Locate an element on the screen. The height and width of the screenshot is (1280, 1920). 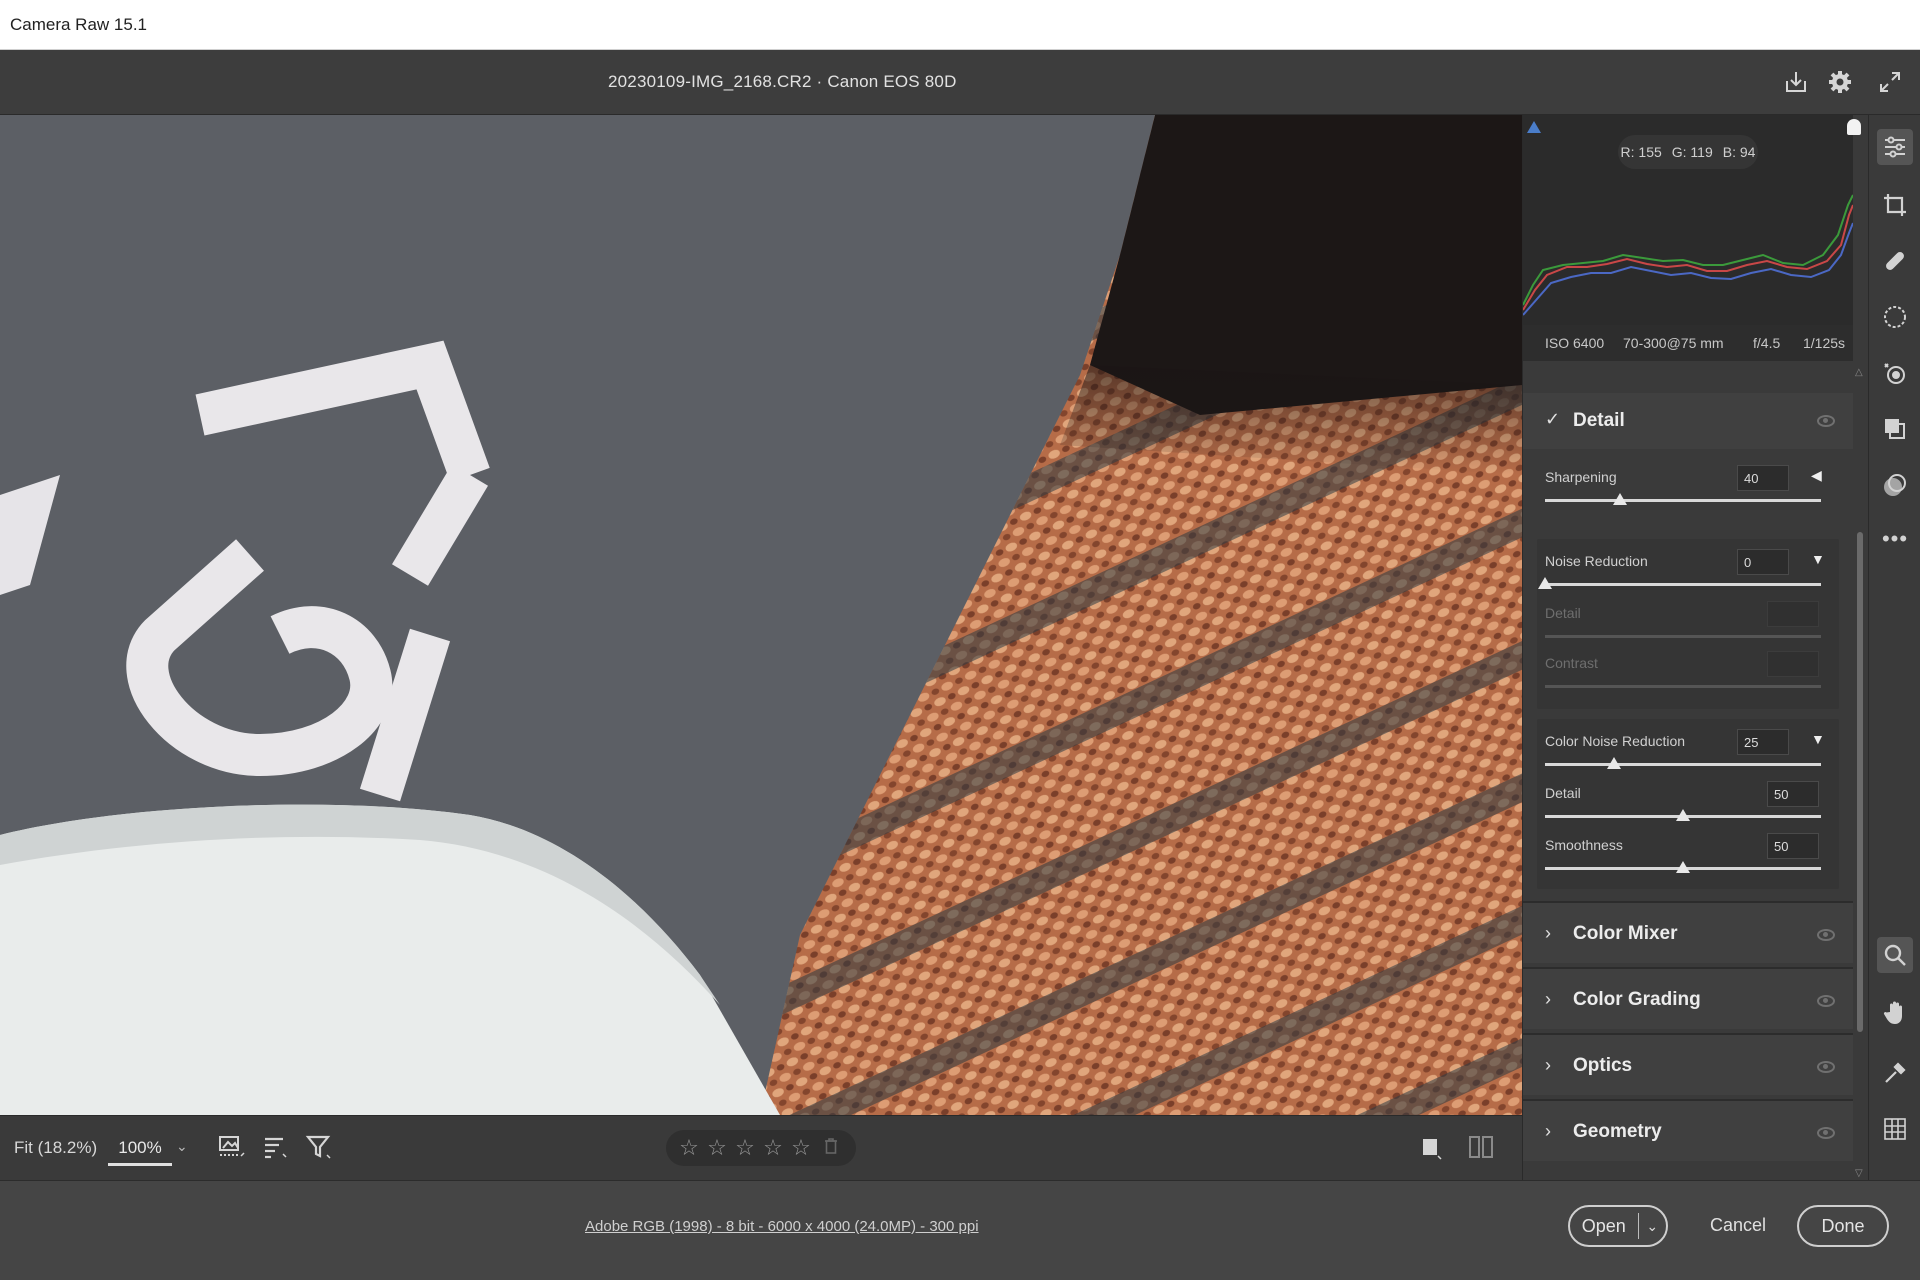
open-button: Open ⌄ is located at coordinates (1618, 1226).